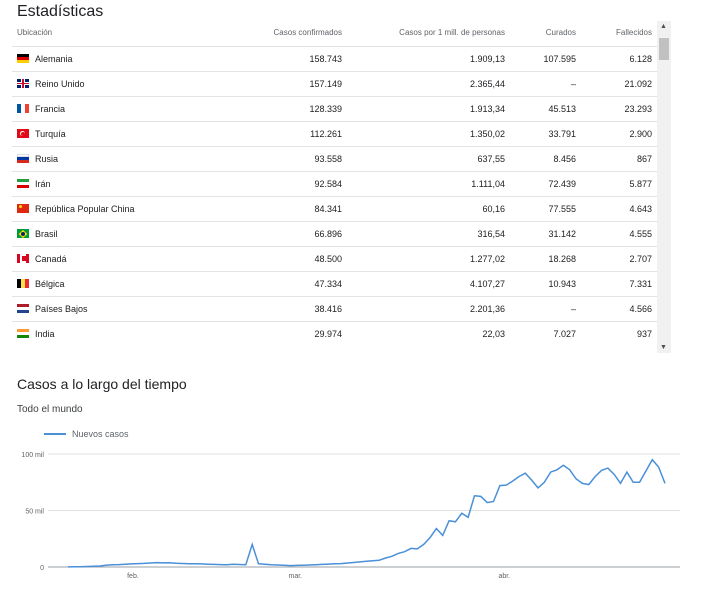 This screenshot has height=598, width=702. Describe the element at coordinates (619, 209) in the screenshot. I see `cell-deaths: 4.643` at that location.